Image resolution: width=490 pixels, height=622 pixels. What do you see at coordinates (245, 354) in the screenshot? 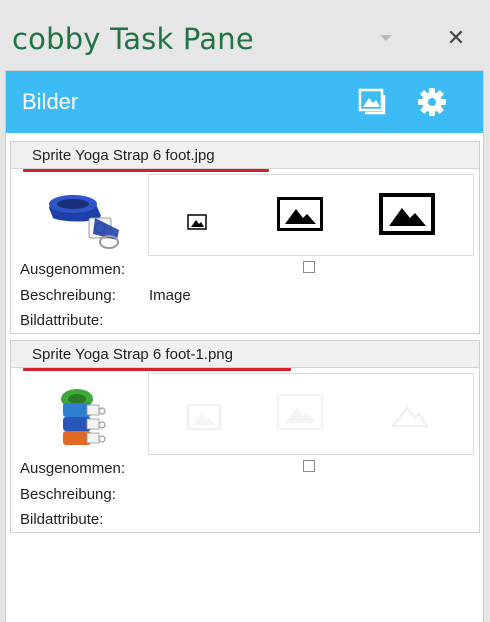
I see `image-card-header: Sprite Yoga Strap 6 foot-1.png` at bounding box center [245, 354].